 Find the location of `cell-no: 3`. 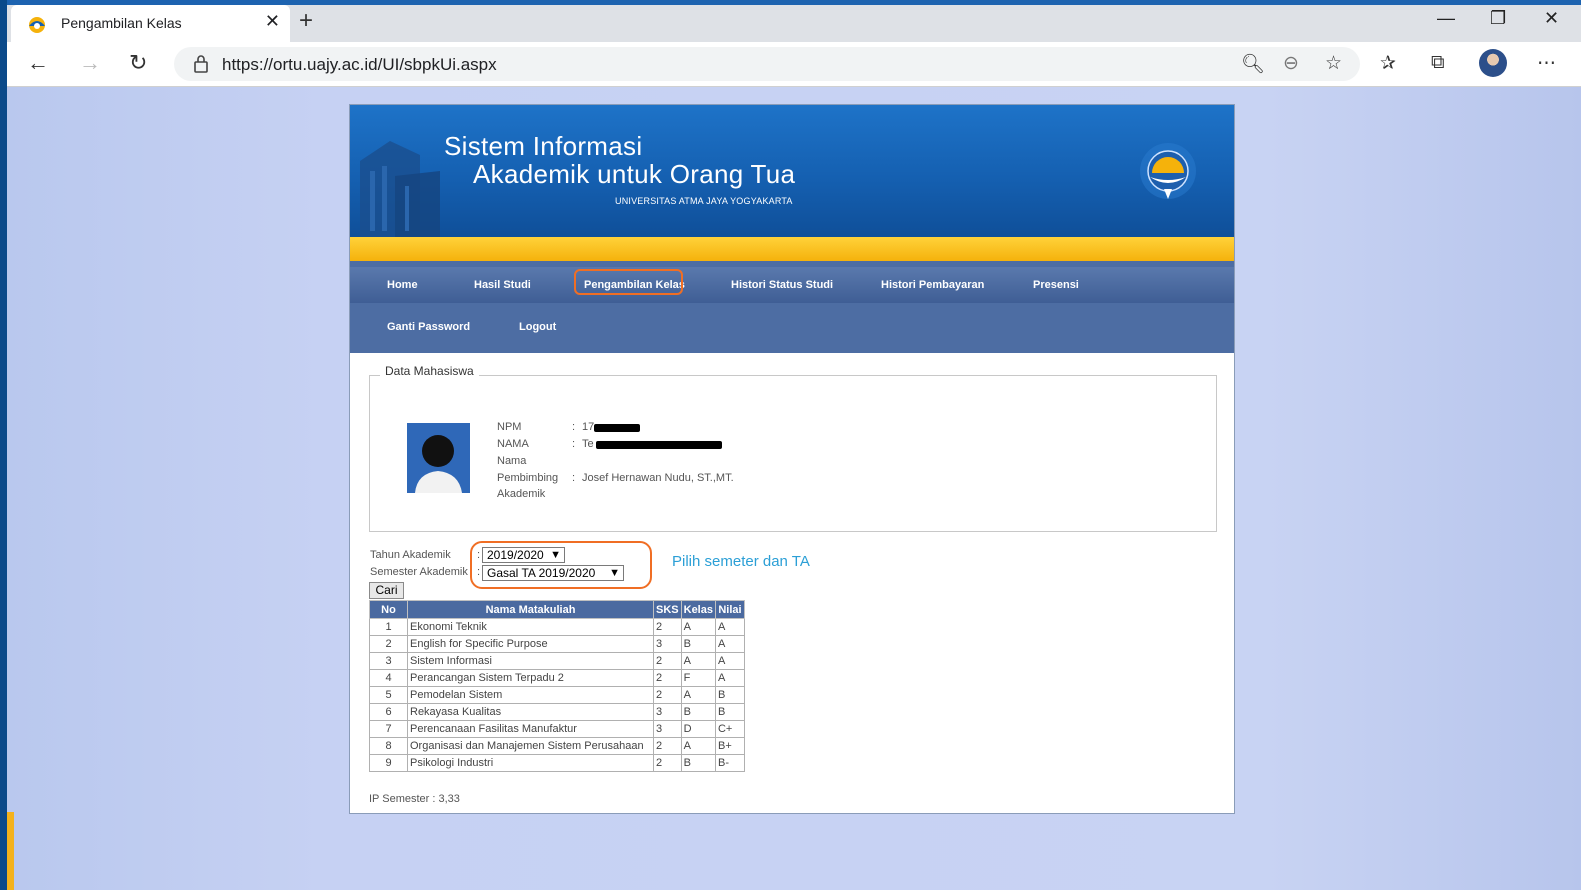

cell-no: 3 is located at coordinates (388, 661).